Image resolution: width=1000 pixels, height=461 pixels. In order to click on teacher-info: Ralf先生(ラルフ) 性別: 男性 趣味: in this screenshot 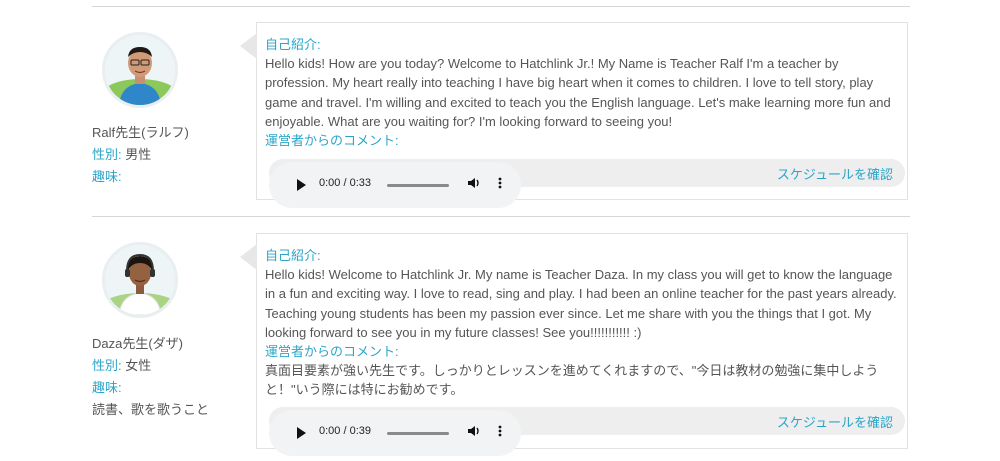, I will do `click(140, 155)`.